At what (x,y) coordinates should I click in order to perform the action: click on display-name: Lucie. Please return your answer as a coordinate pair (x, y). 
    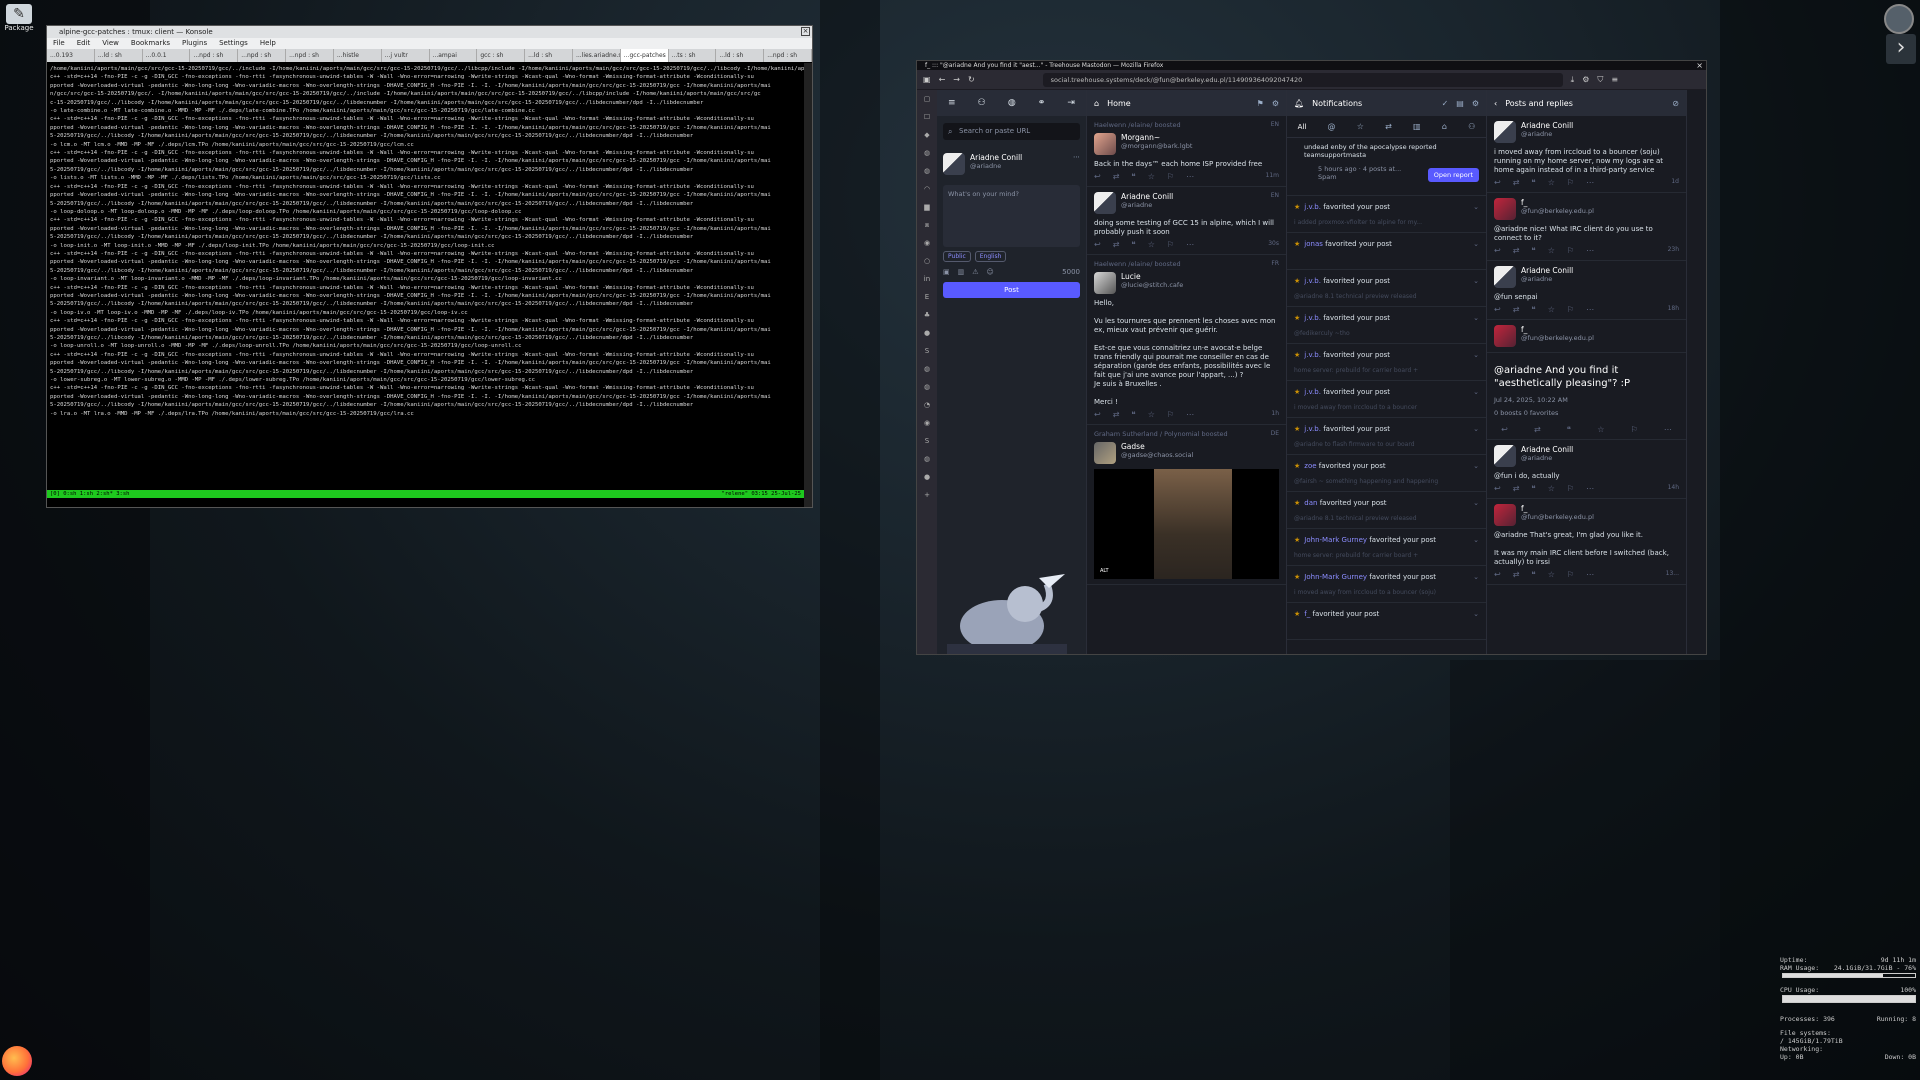
    Looking at the image, I should click on (1152, 276).